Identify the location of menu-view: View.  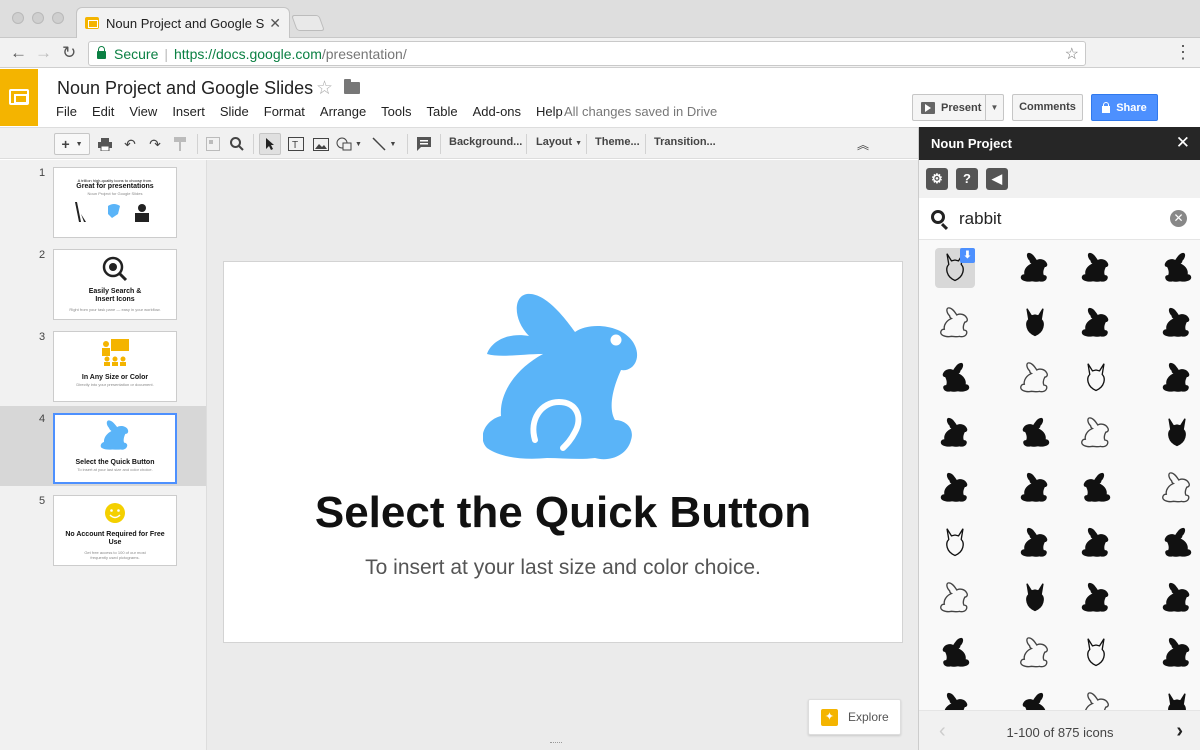
(143, 111).